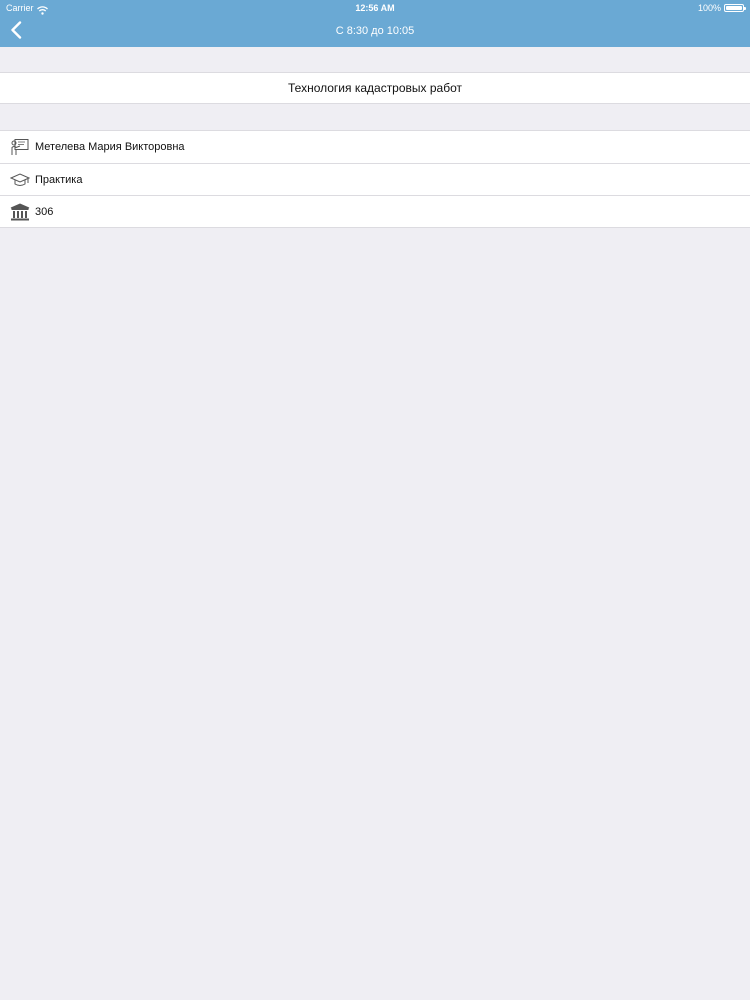 This screenshot has height=1000, width=750. I want to click on battery-icon, so click(735, 8).